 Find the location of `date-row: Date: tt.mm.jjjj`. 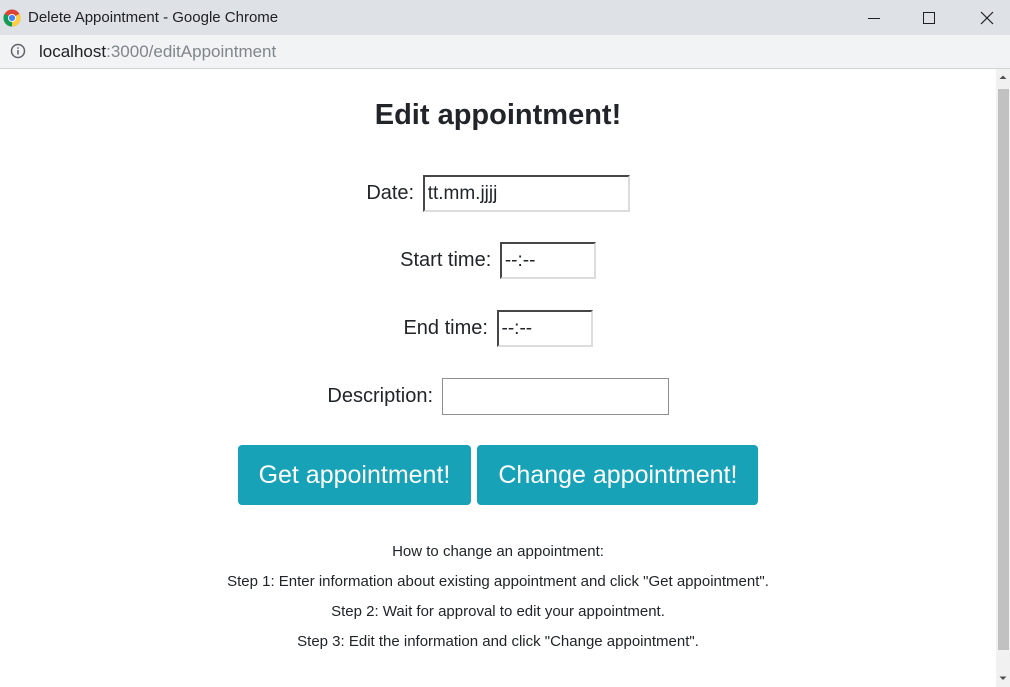

date-row: Date: tt.mm.jjjj is located at coordinates (498, 193).